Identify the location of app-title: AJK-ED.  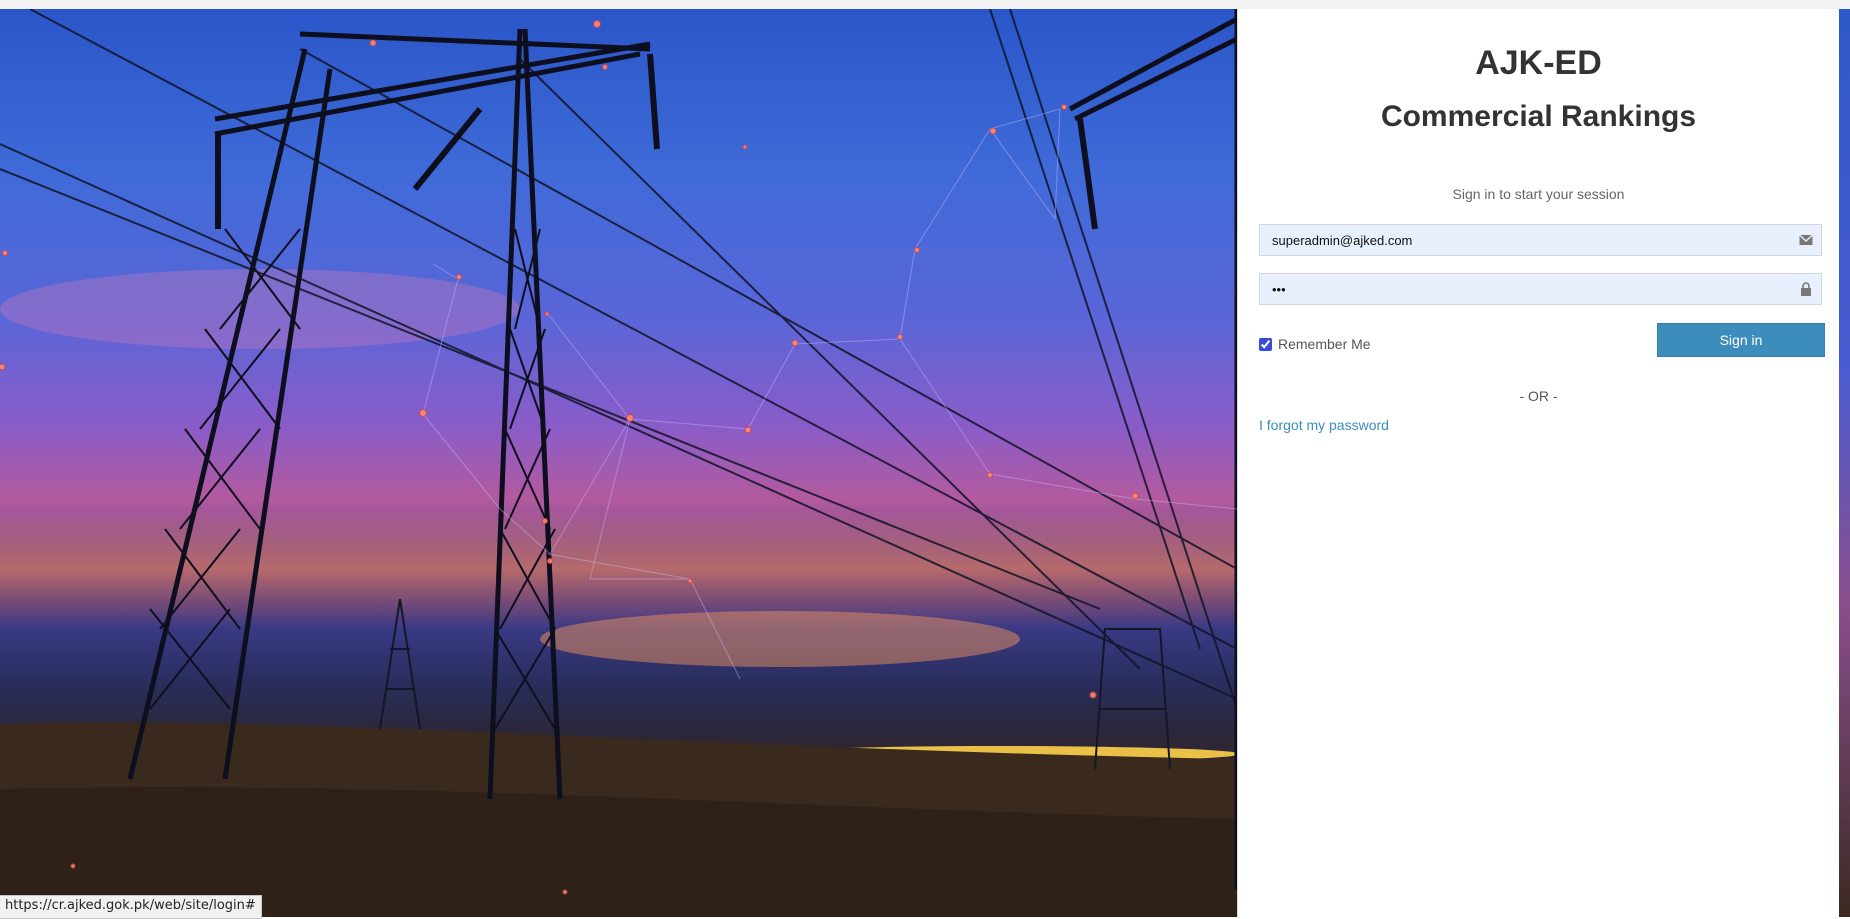
(1538, 63).